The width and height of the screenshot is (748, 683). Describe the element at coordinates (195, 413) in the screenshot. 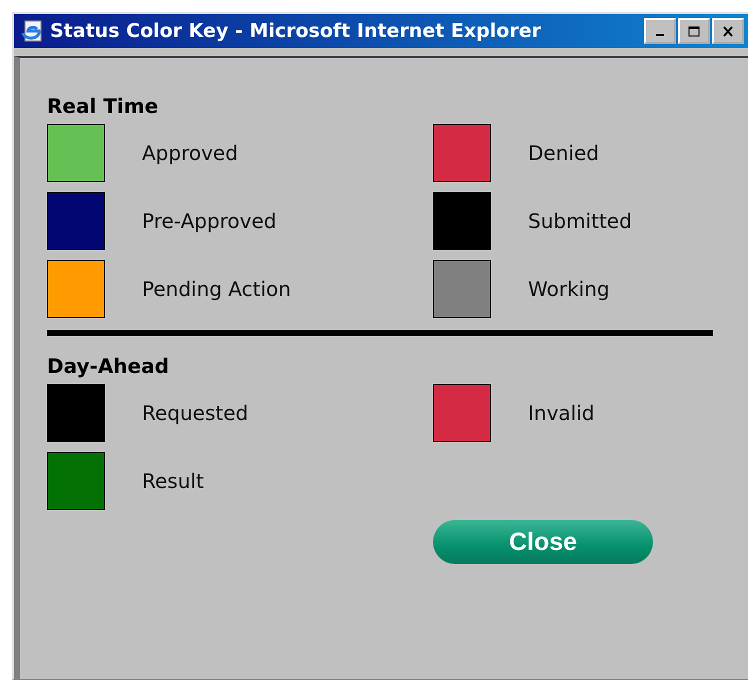

I see `status-label: Requested` at that location.